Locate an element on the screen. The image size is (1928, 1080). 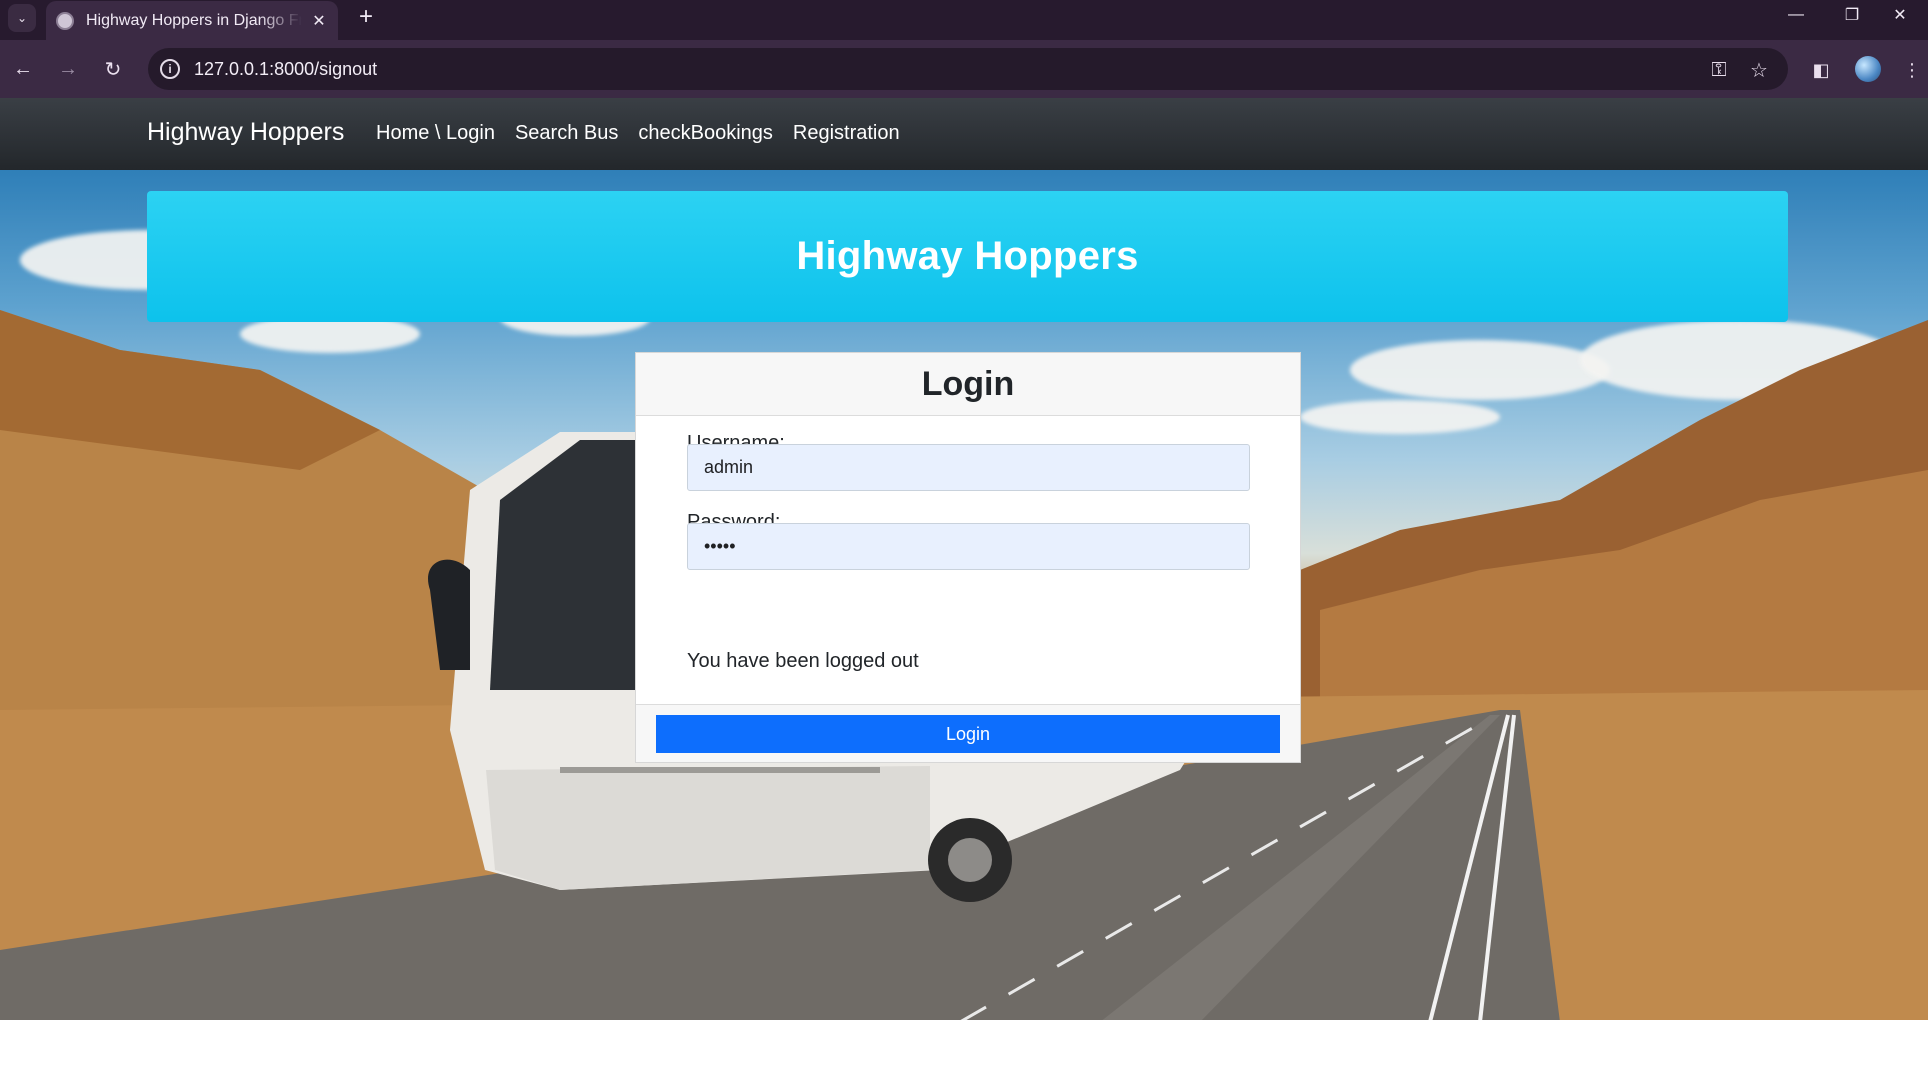
key-icon: ⚿ is located at coordinates (1719, 70).